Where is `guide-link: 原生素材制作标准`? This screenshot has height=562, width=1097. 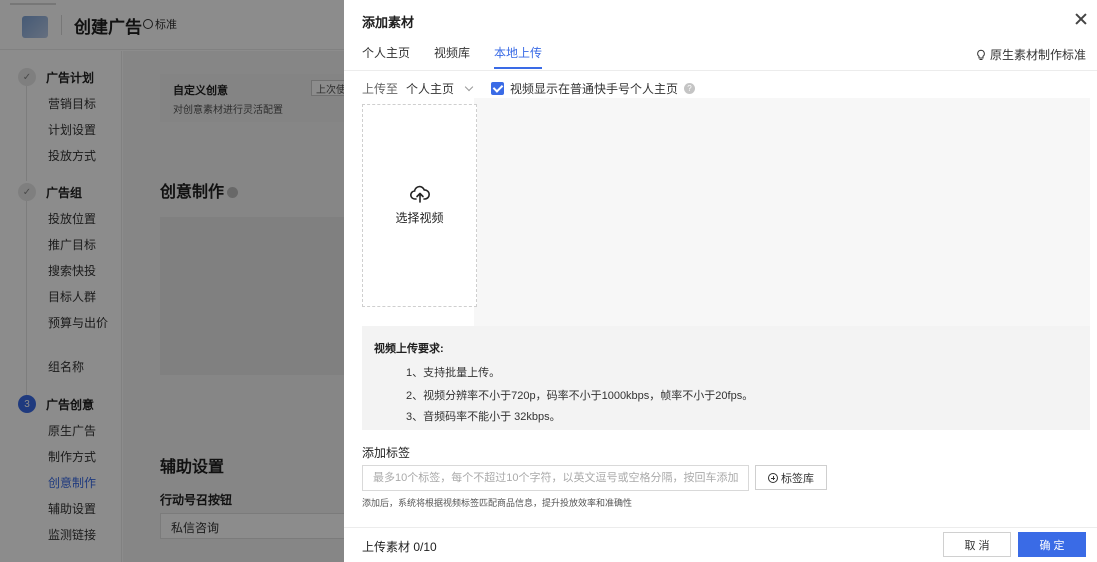 guide-link: 原生素材制作标准 is located at coordinates (1030, 54).